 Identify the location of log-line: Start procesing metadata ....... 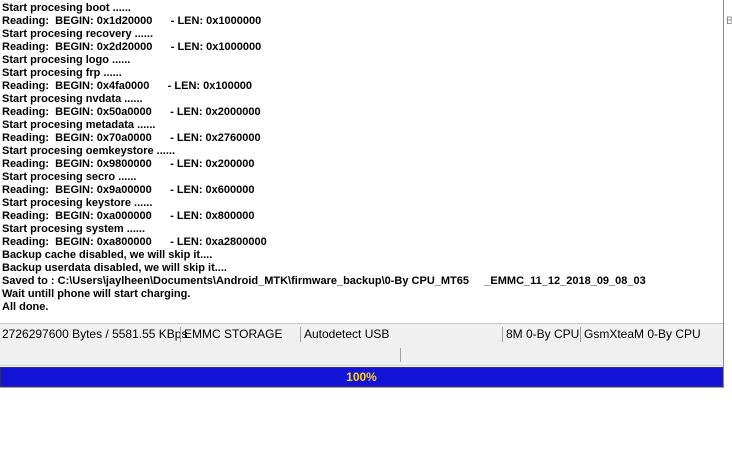
(79, 125).